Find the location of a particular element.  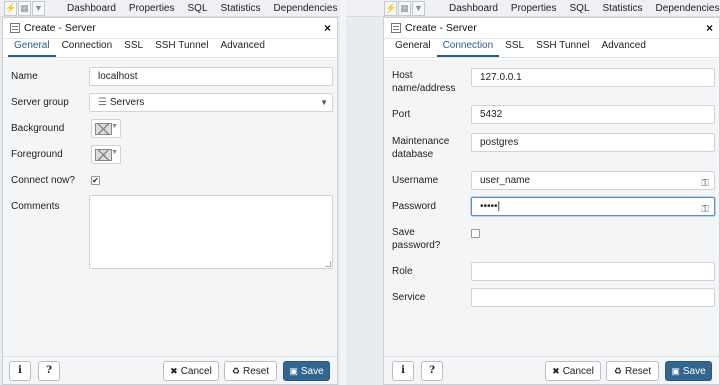

list-icon: ☰ is located at coordinates (102, 102).